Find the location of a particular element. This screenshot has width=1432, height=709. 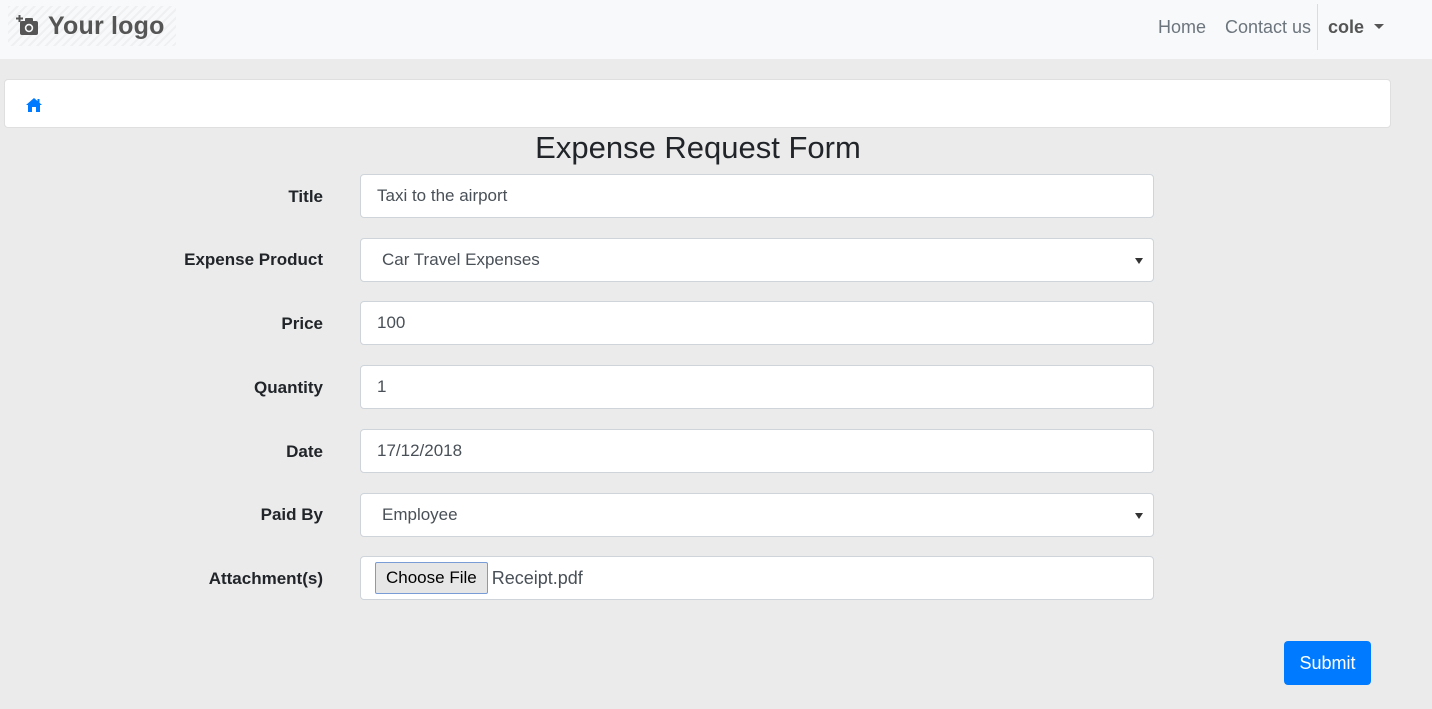

camera-plus-icon is located at coordinates (27, 25).